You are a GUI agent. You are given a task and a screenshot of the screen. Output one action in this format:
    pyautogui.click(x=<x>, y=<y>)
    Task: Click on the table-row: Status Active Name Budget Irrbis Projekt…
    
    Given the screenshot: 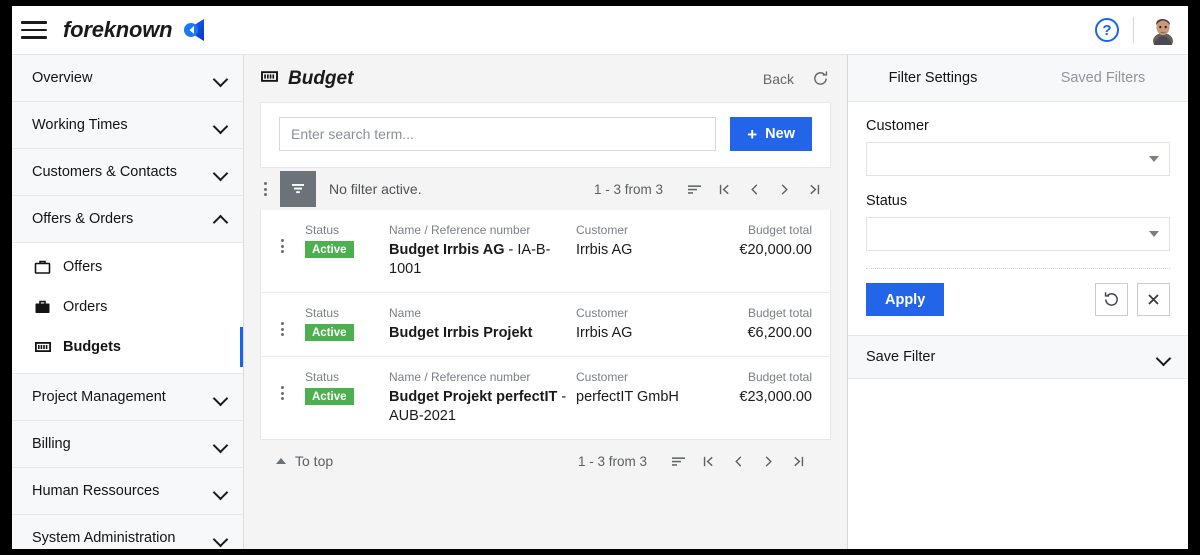 What is the action you would take?
    pyautogui.click(x=545, y=325)
    